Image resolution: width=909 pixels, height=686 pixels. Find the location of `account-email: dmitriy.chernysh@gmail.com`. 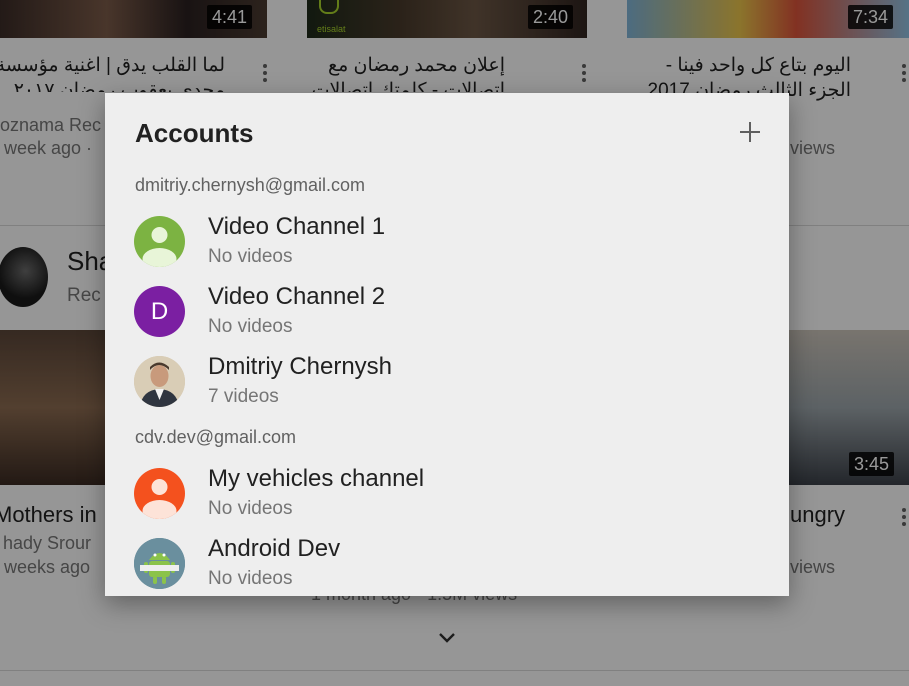

account-email: dmitriy.chernysh@gmail.com is located at coordinates (250, 185).